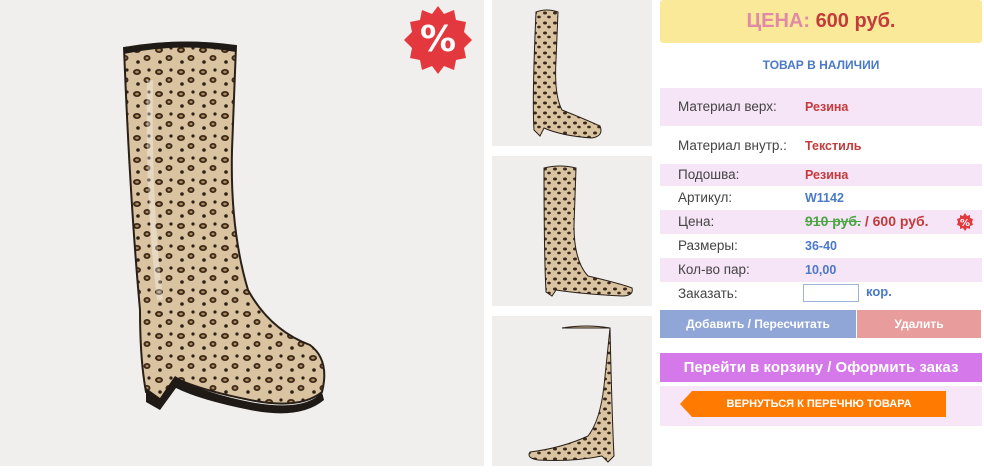 The height and width of the screenshot is (472, 984). Describe the element at coordinates (571, 394) in the screenshot. I see `boot-angle-view-image` at that location.